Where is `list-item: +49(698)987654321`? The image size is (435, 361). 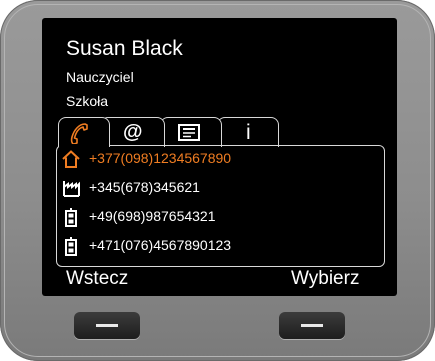
list-item: +49(698)987654321 is located at coordinates (221, 218).